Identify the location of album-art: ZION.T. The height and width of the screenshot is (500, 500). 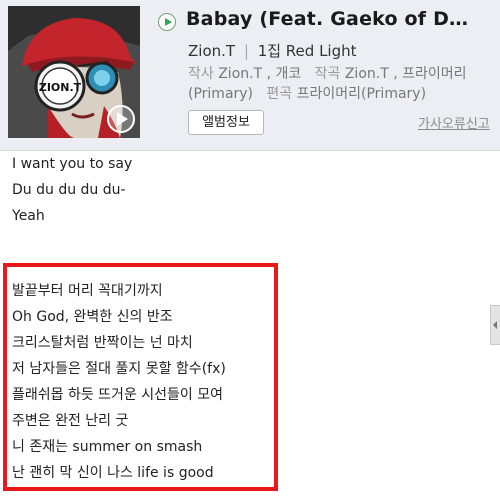
(74, 72).